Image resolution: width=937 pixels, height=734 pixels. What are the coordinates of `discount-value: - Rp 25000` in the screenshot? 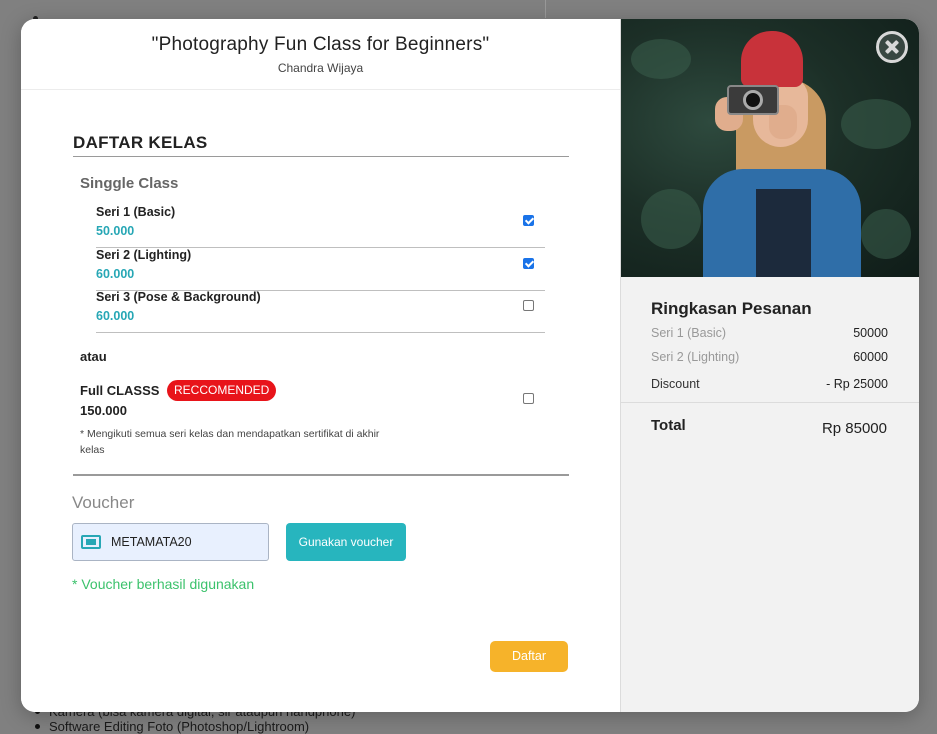 It's located at (857, 384).